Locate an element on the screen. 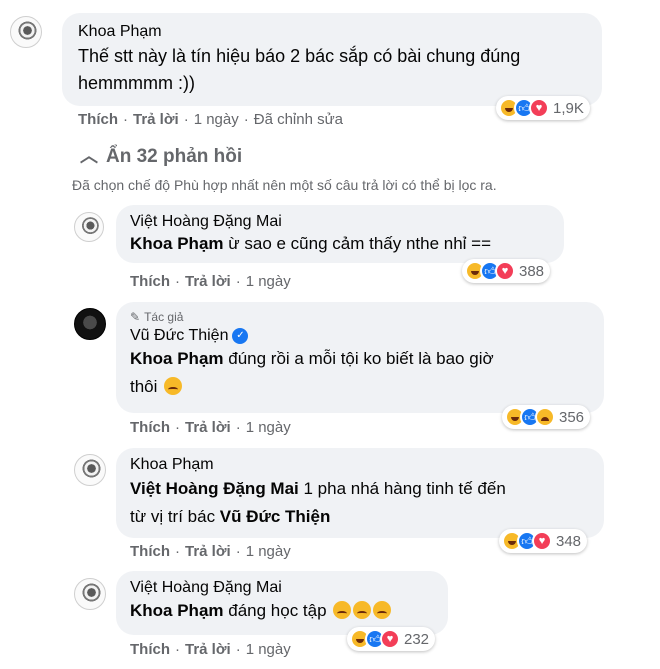 This screenshot has width=660, height=669. reaction-summary: 👍︎ ♥ 1,9K is located at coordinates (543, 108).